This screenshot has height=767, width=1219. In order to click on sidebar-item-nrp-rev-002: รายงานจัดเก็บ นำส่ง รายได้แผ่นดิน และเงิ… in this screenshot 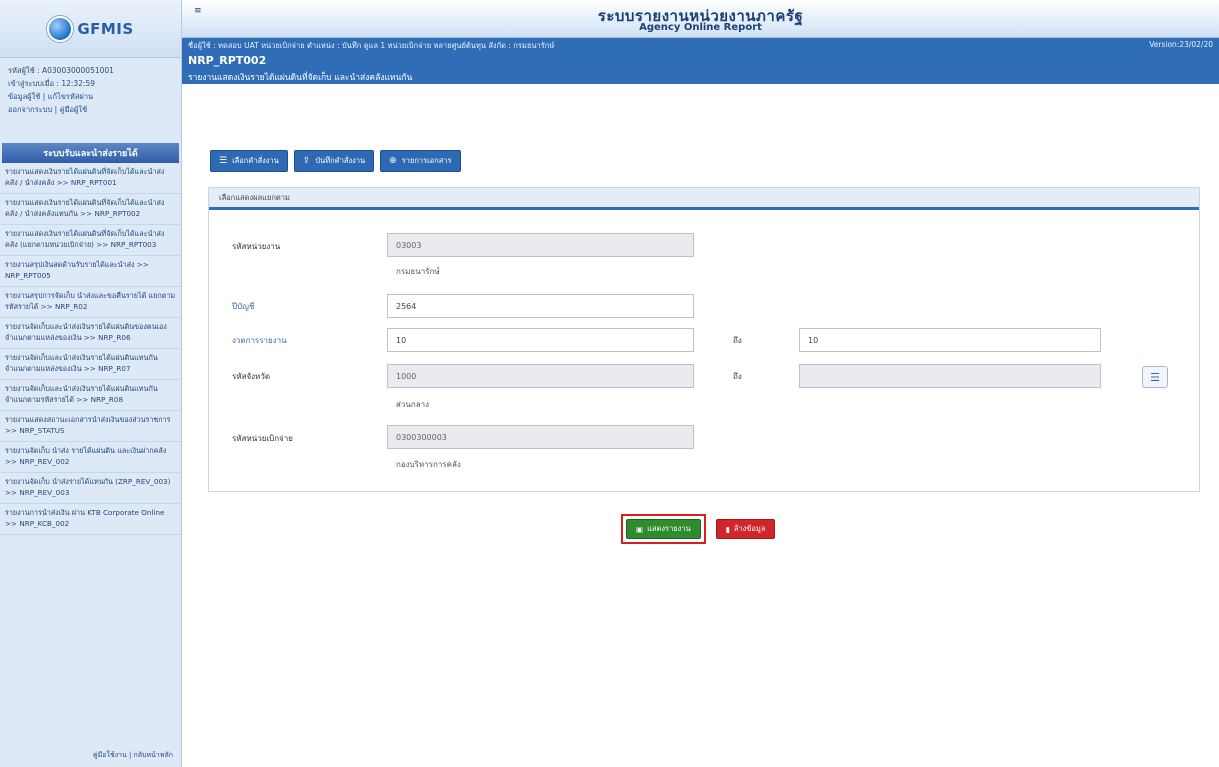, I will do `click(90, 457)`.